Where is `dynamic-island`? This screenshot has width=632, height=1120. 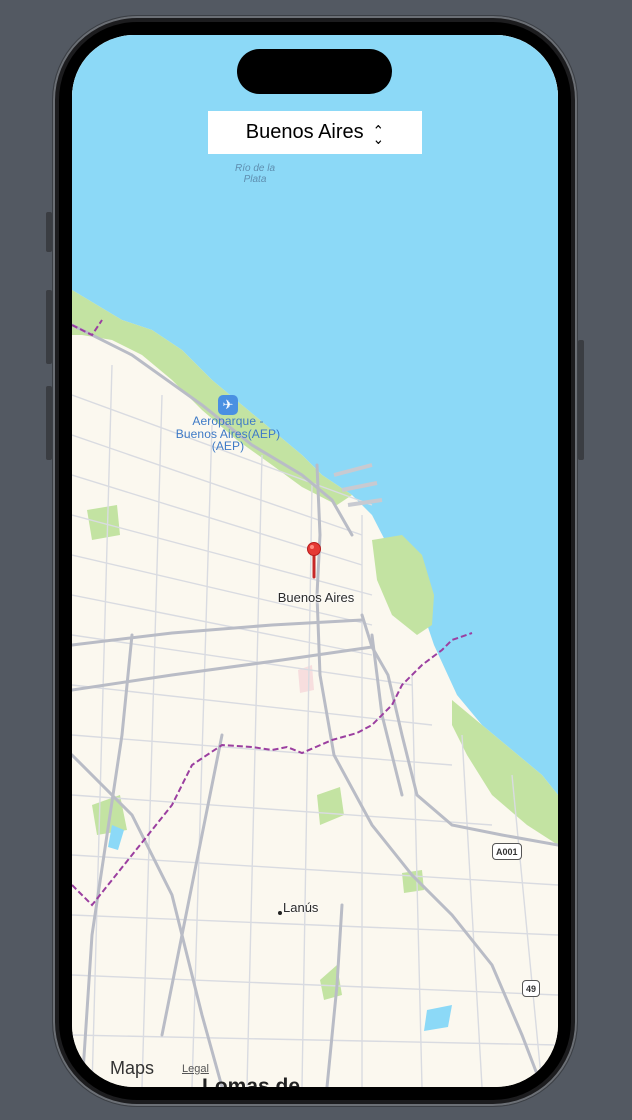
dynamic-island is located at coordinates (314, 71).